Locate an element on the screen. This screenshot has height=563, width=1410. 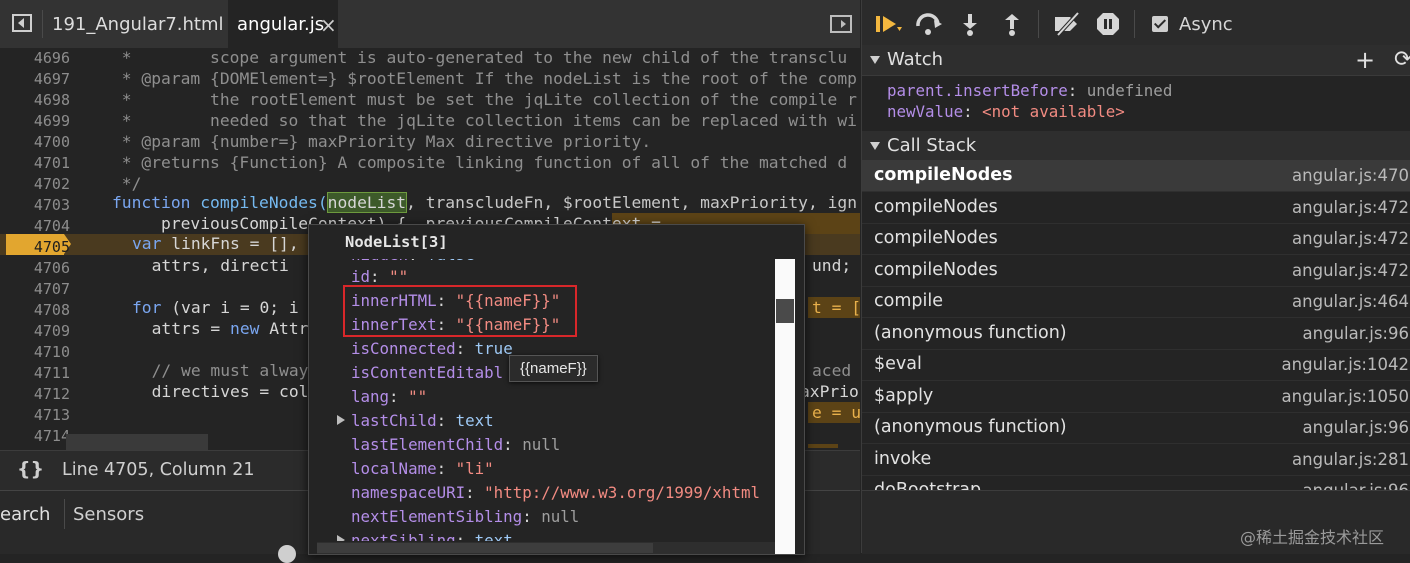
property-row-expandable: lastChild: text is located at coordinates (415, 420).